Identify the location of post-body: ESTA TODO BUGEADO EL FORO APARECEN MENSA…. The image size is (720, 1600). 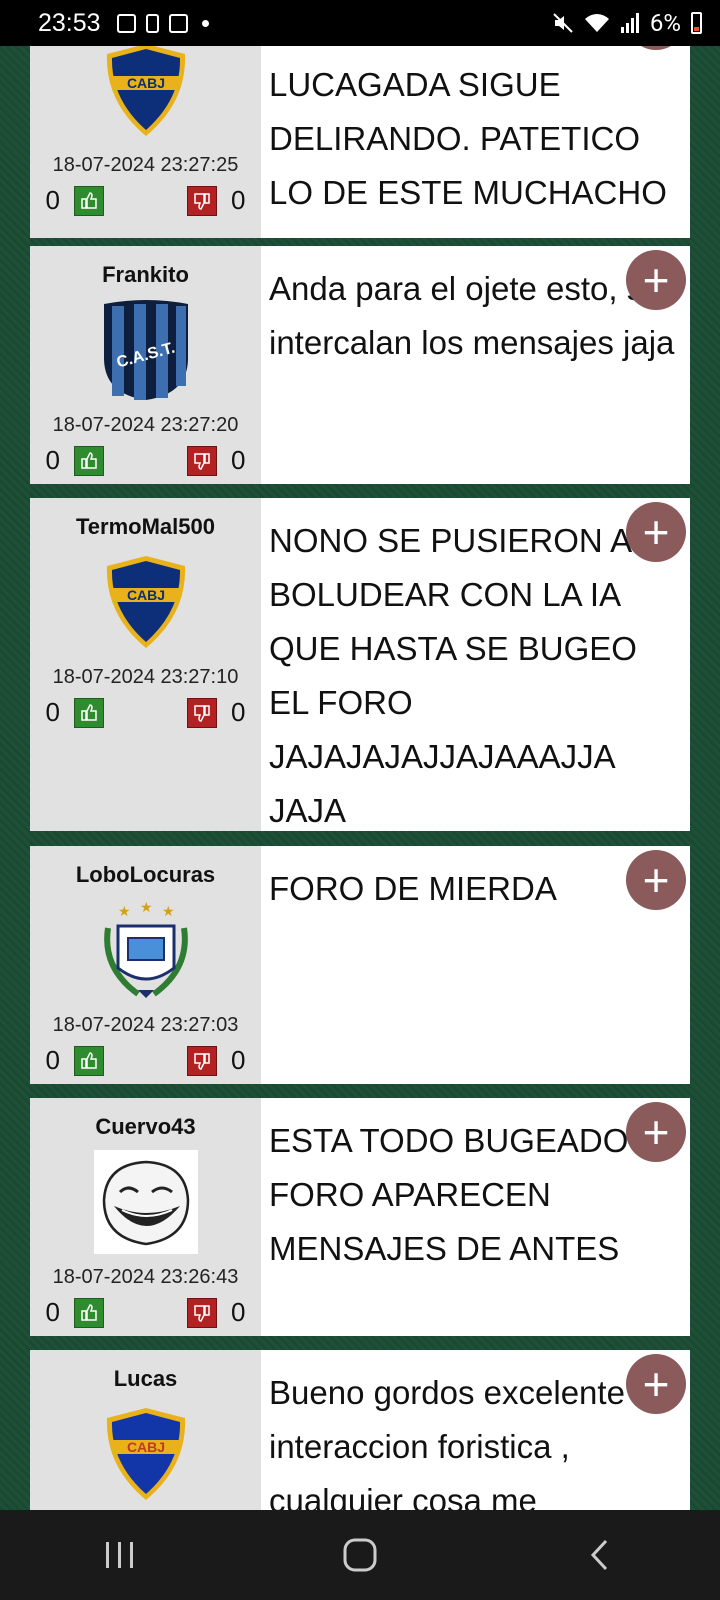
(475, 1217).